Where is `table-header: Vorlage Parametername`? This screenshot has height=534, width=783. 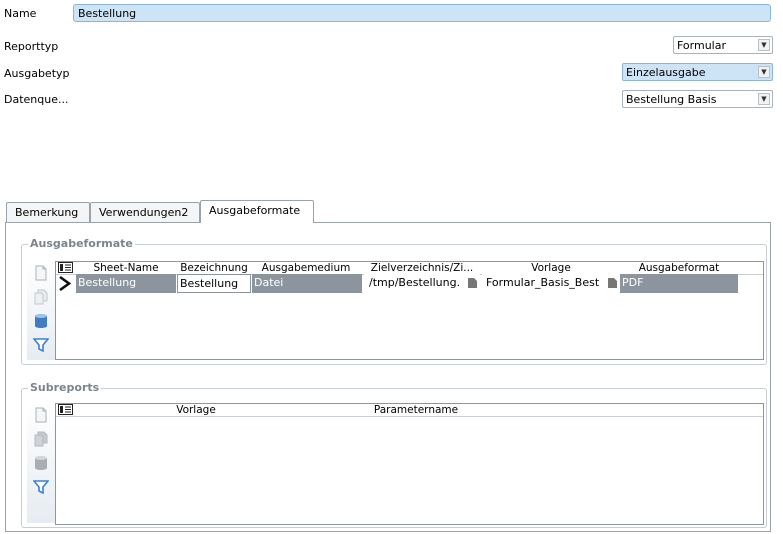 table-header: Vorlage Parametername is located at coordinates (409, 410).